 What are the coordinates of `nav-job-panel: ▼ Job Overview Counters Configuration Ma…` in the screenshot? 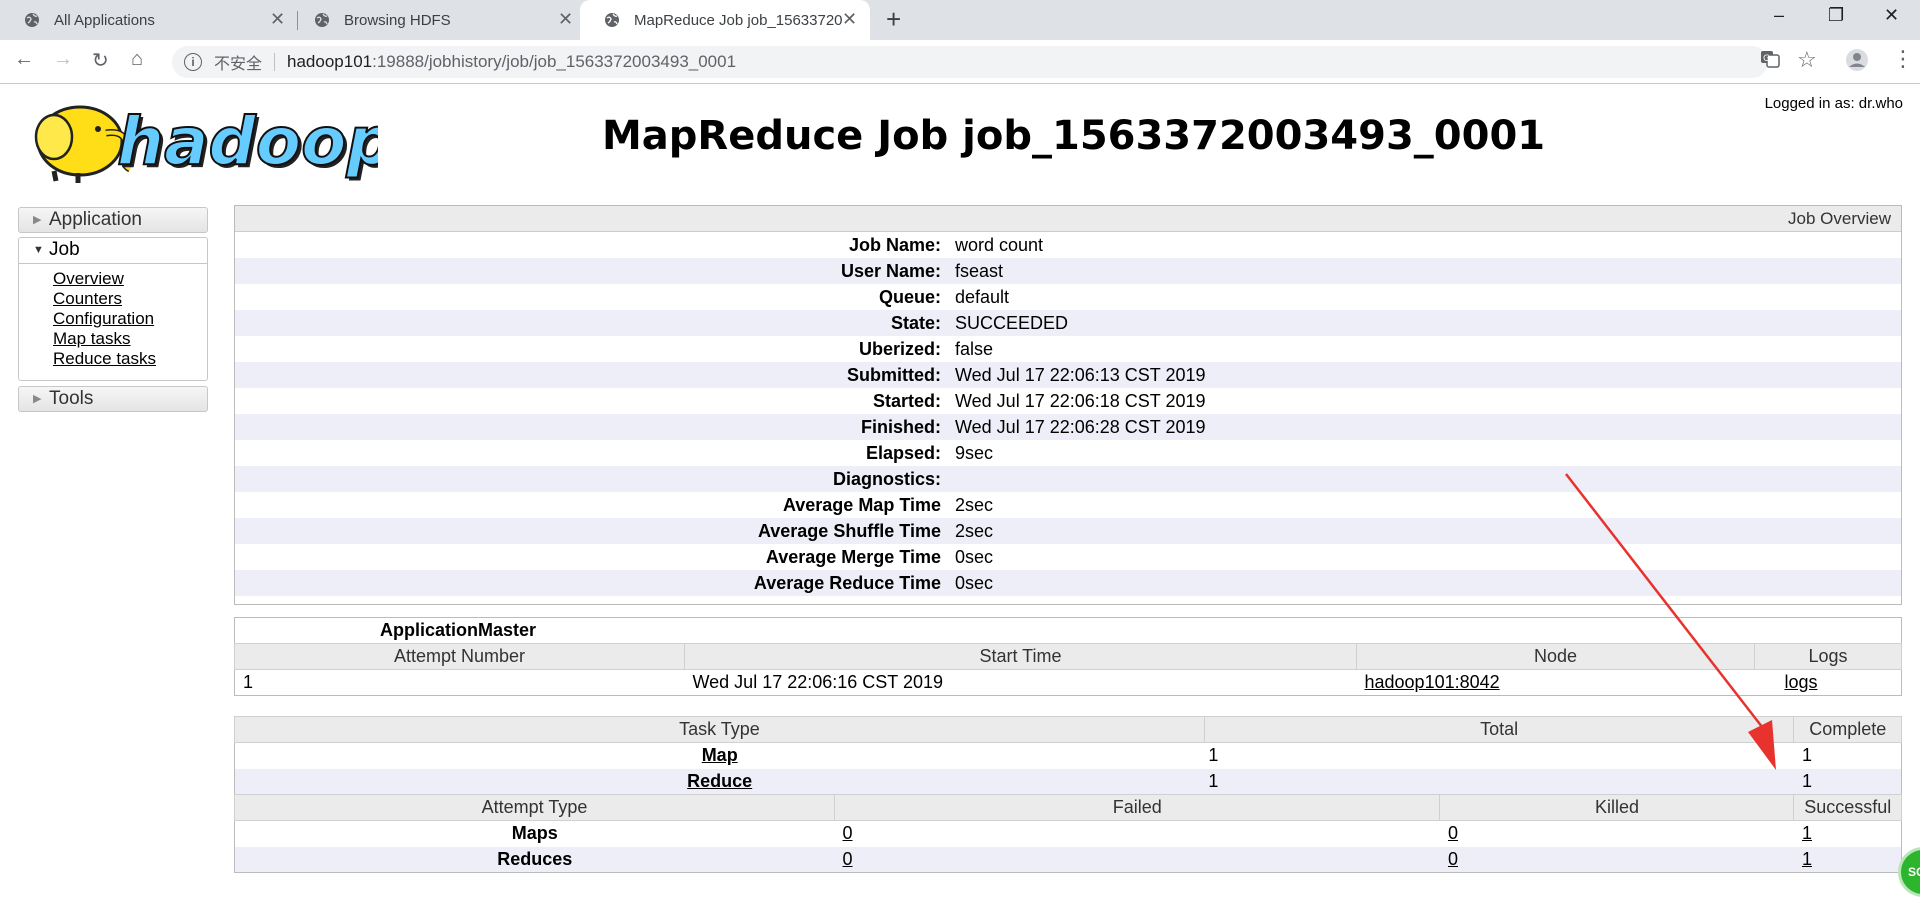 It's located at (113, 309).